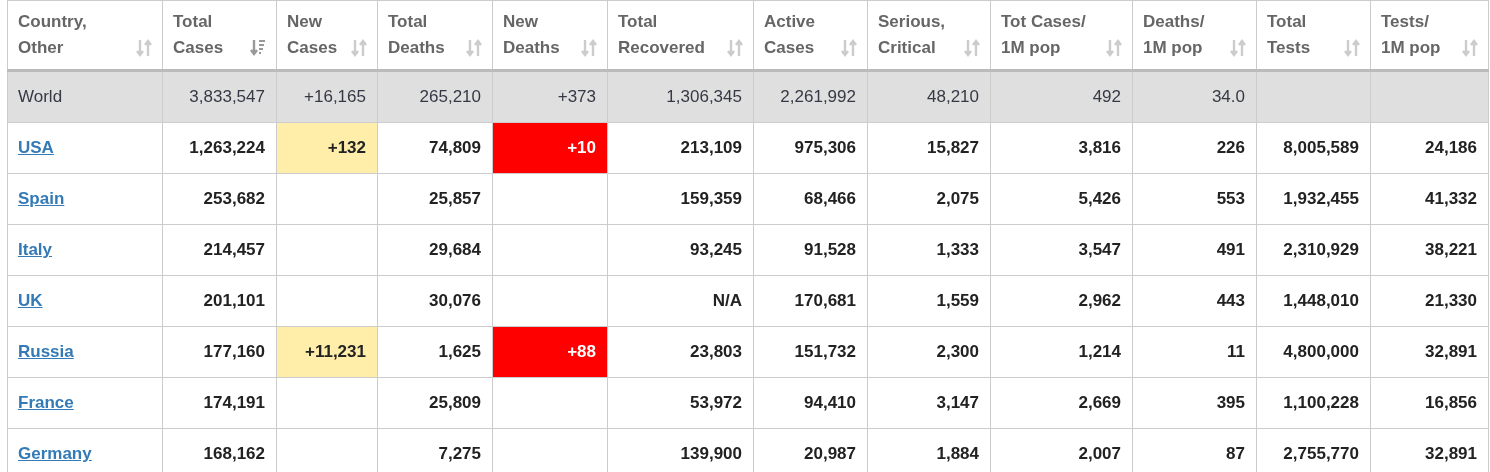  Describe the element at coordinates (435, 301) in the screenshot. I see `table-cell: 30,076` at that location.